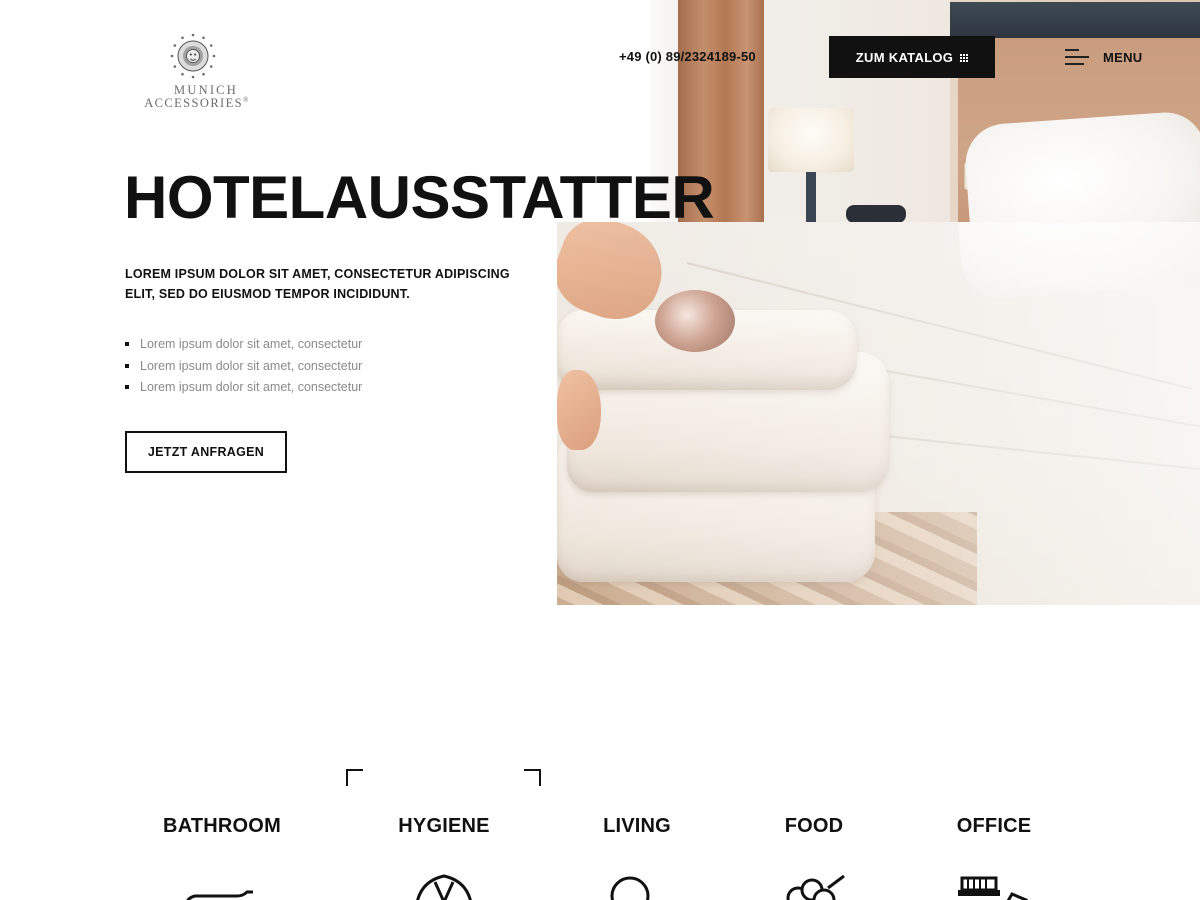  Describe the element at coordinates (814, 826) in the screenshot. I see `category-label: FOOD` at that location.